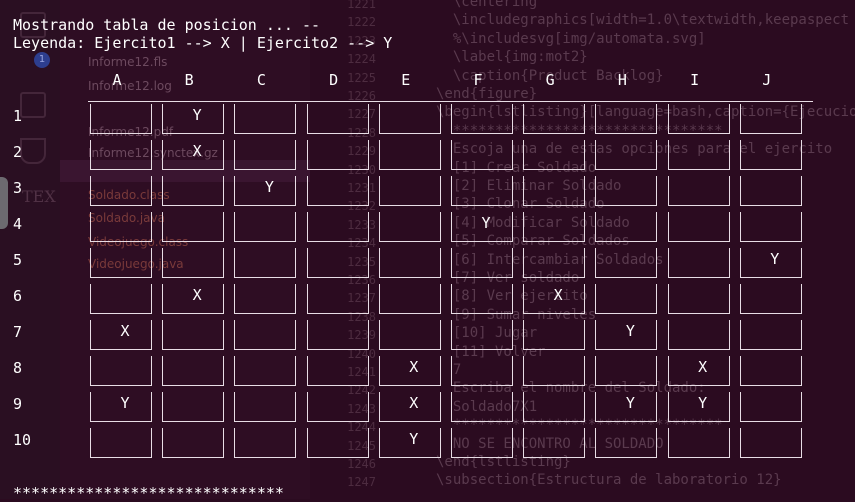 The width and height of the screenshot is (855, 502). I want to click on column-header: F, so click(478, 80).